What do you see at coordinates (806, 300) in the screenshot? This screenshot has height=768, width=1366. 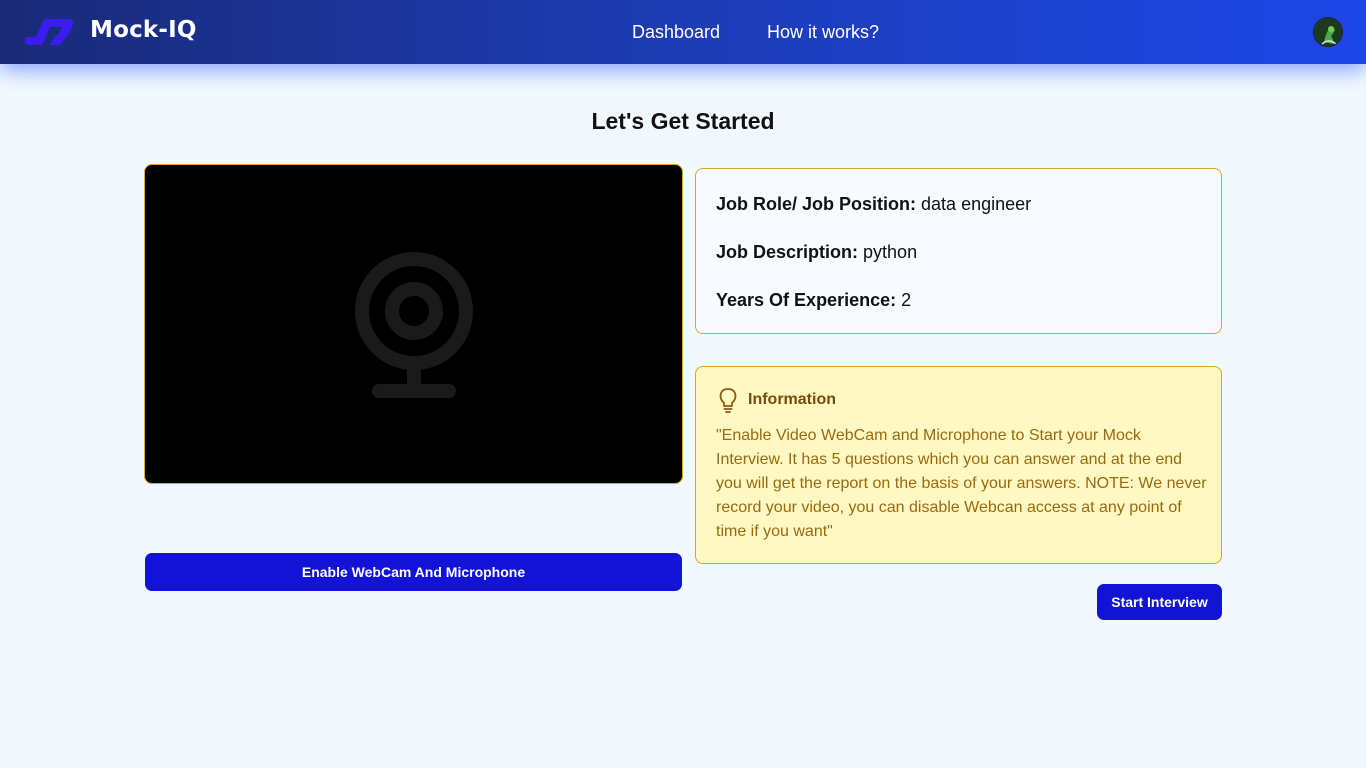 I see `experience-label: Years Of Experience:` at bounding box center [806, 300].